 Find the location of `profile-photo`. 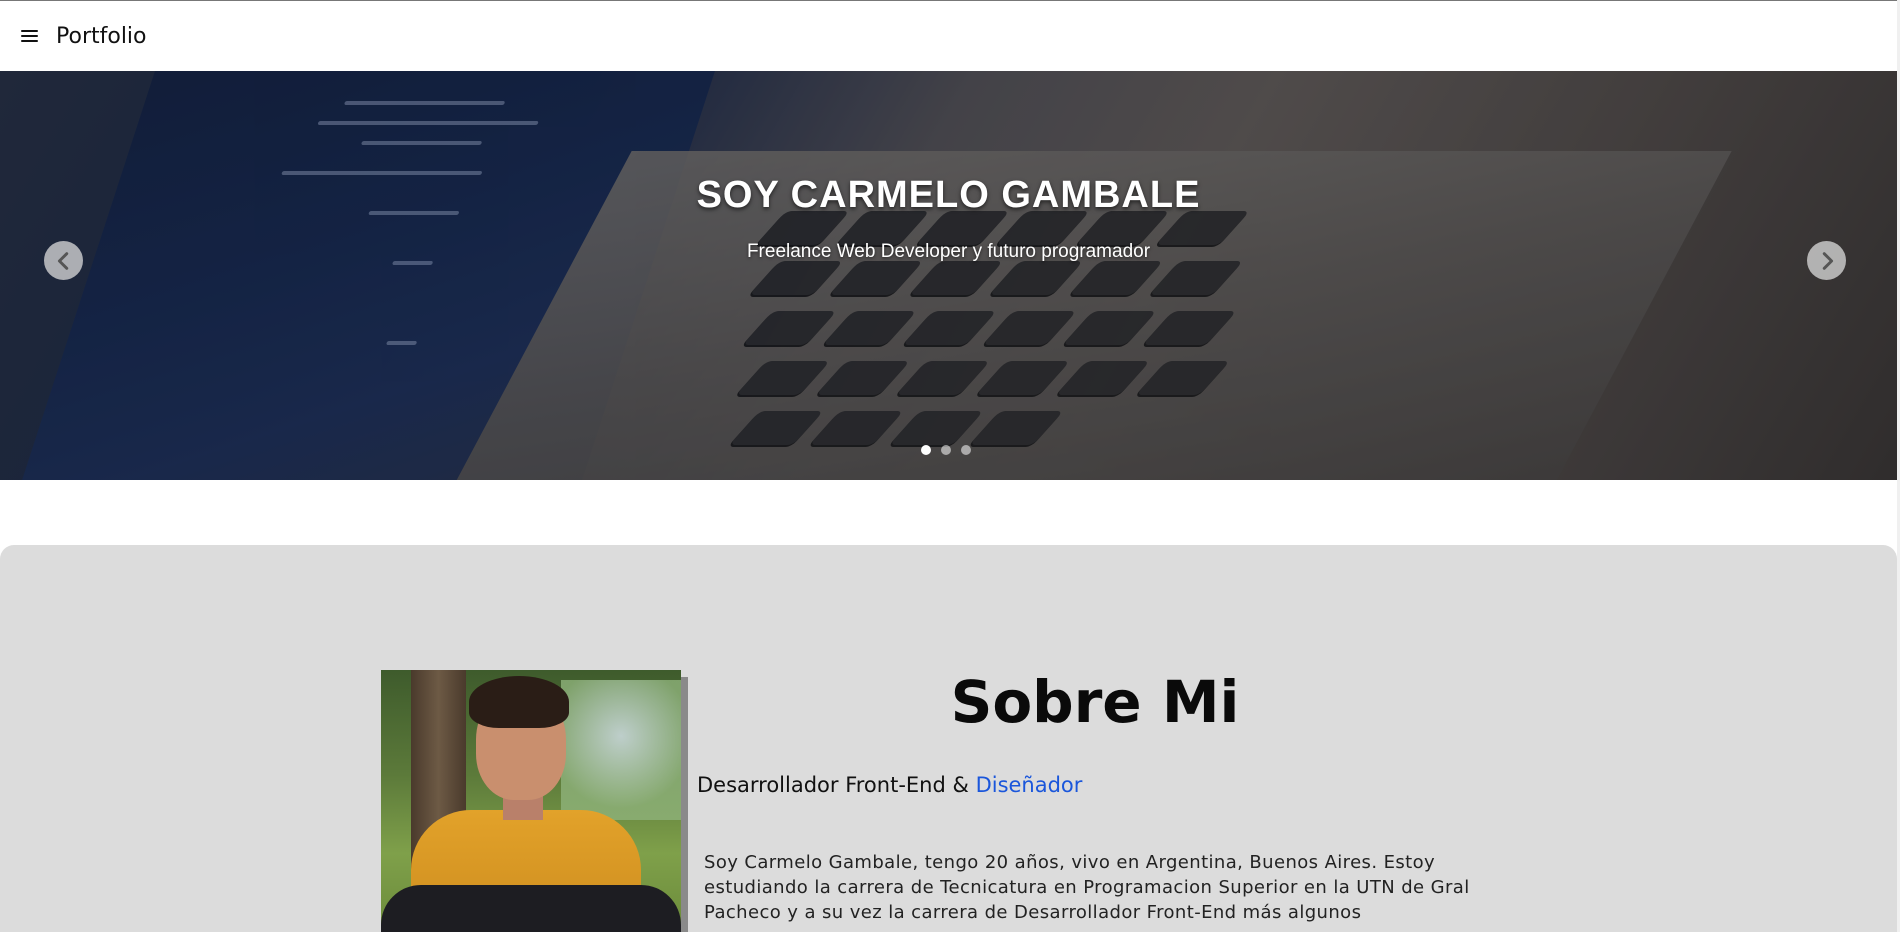

profile-photo is located at coordinates (531, 801).